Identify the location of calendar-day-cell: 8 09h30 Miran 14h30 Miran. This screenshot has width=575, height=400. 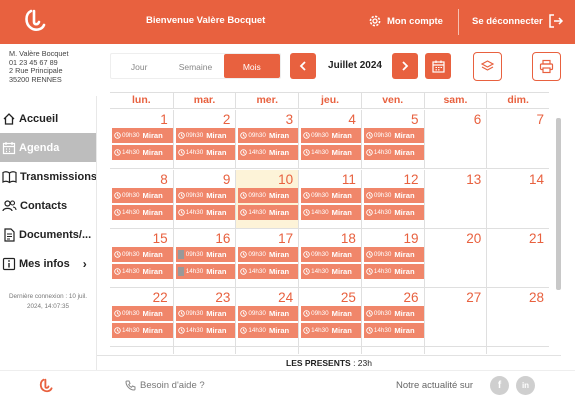
(141, 199).